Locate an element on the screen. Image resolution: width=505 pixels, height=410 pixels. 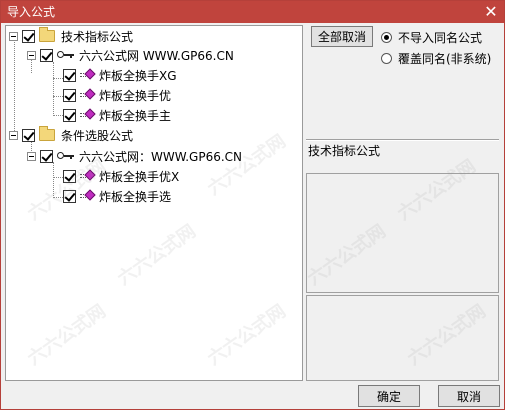
description-panel is located at coordinates (402, 338).